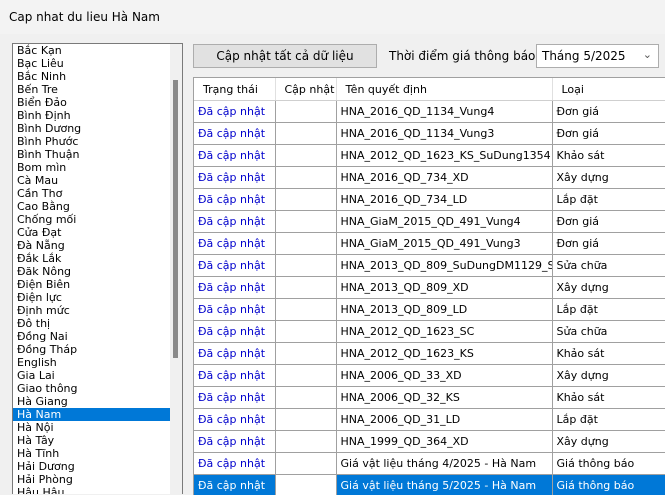  Describe the element at coordinates (97, 427) in the screenshot. I see `province-list-item: Hà Nội` at that location.